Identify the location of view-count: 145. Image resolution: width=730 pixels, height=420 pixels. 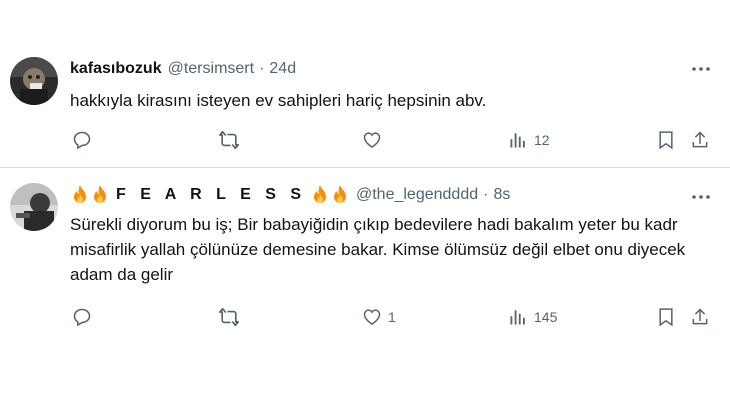
(546, 317).